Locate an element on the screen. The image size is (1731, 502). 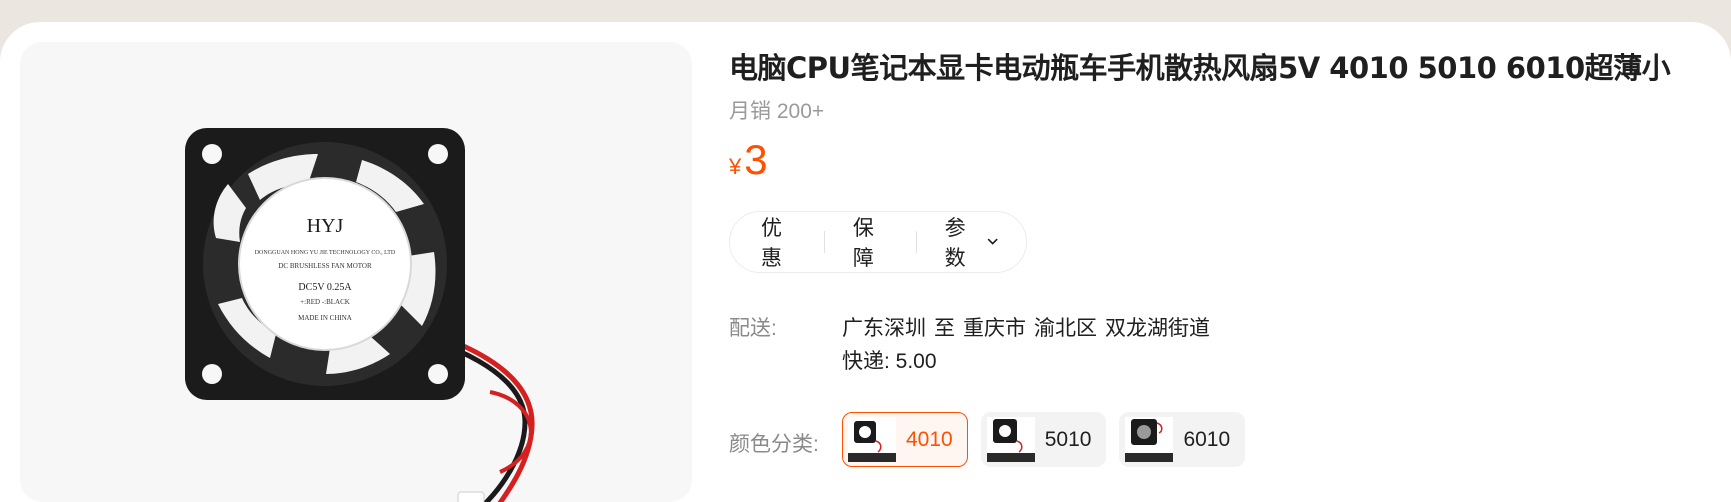
tab-promotions: 优惠 is located at coordinates (777, 242).